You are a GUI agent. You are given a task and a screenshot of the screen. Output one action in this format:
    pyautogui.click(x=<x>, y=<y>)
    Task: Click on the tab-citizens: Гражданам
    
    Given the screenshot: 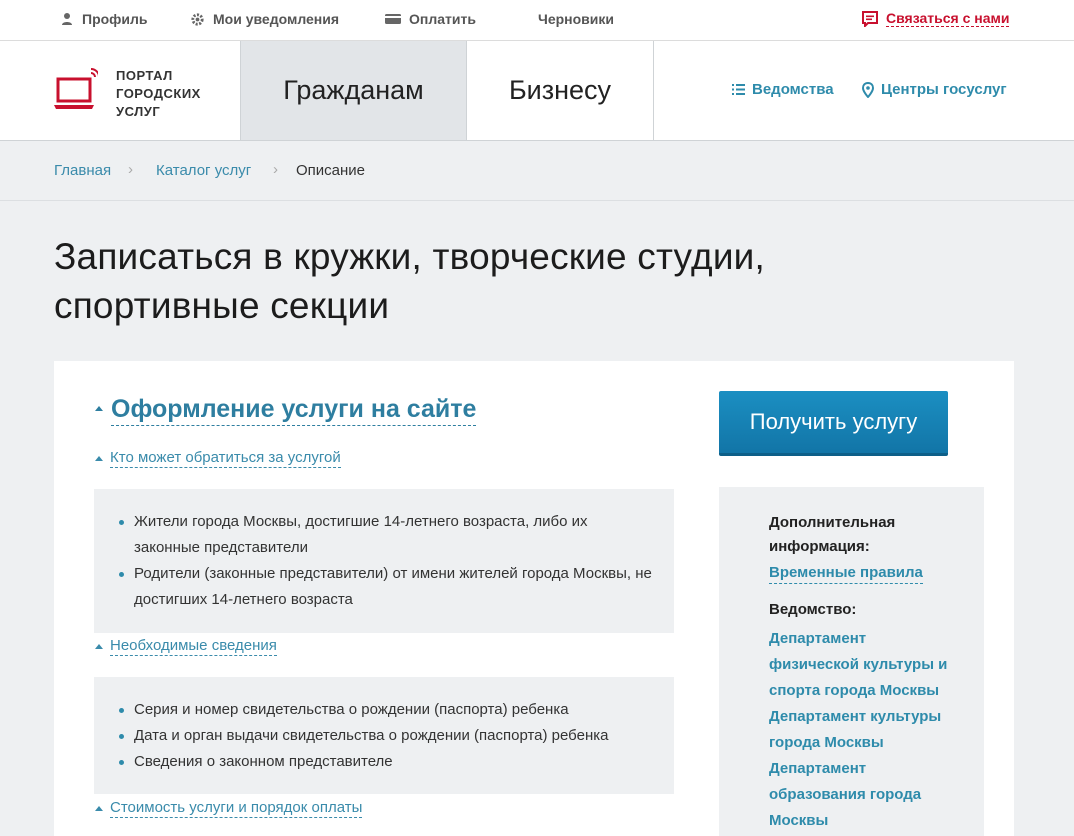 What is the action you would take?
    pyautogui.click(x=353, y=90)
    